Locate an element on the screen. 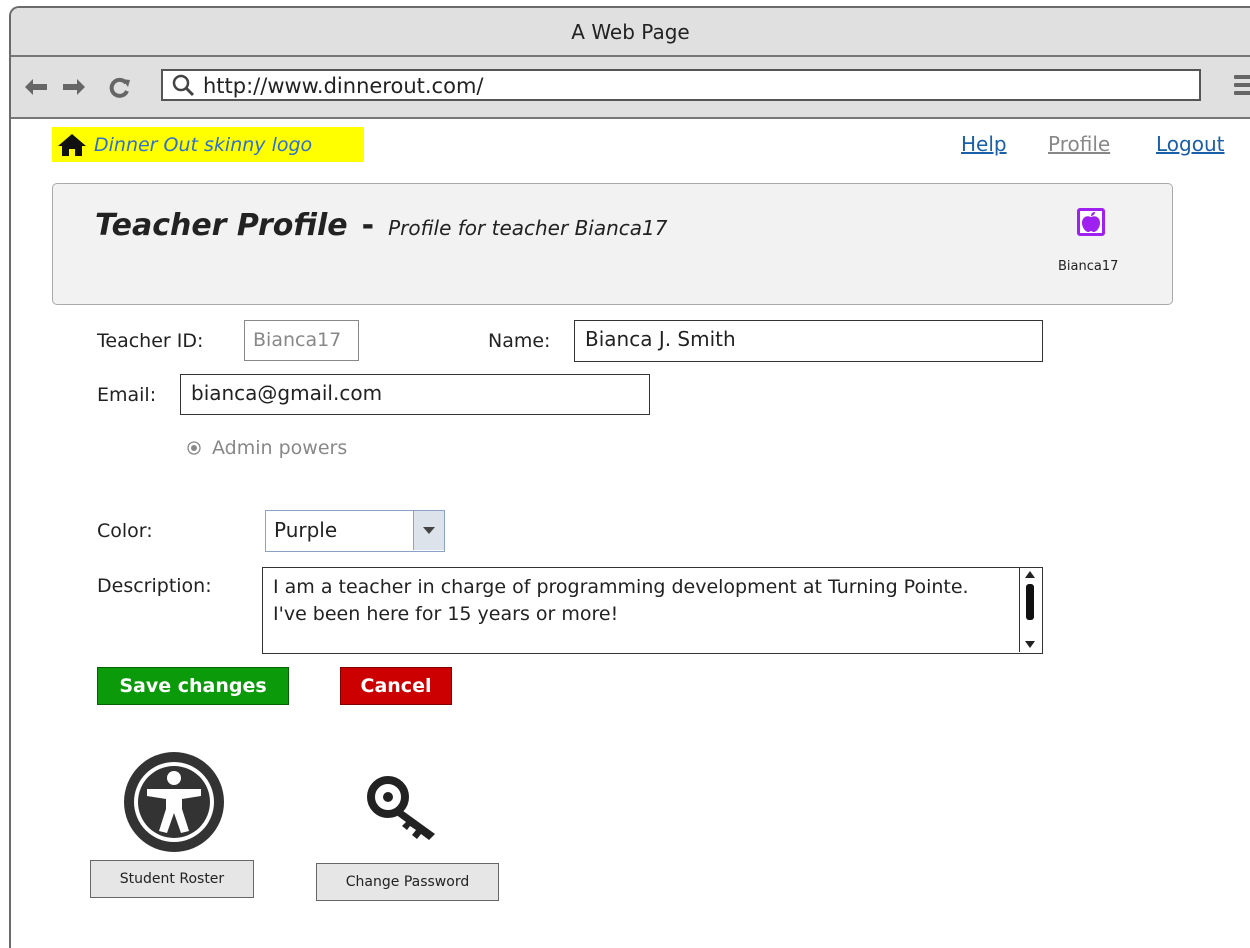  change-password-button: Change Password is located at coordinates (407, 882).